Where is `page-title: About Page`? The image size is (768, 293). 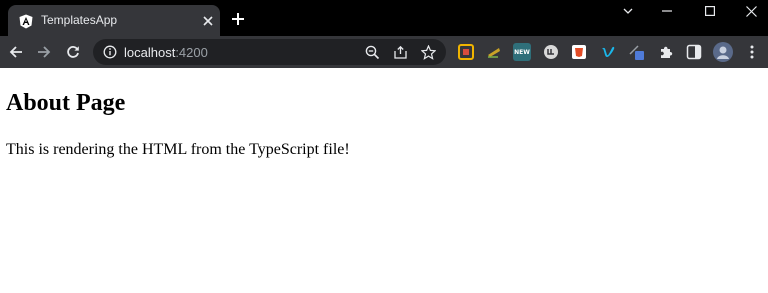 page-title: About Page is located at coordinates (66, 103).